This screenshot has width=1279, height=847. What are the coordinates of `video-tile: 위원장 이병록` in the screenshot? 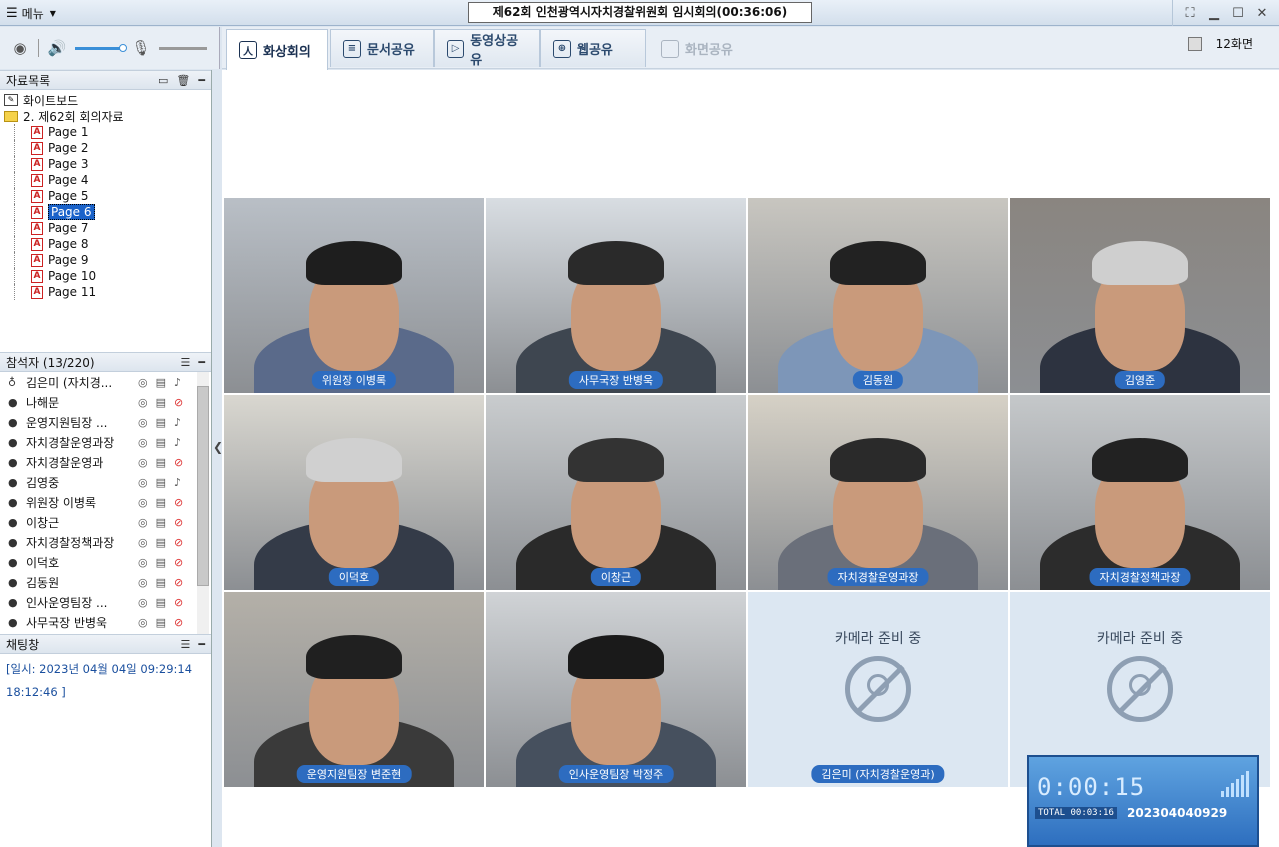 It's located at (354, 295).